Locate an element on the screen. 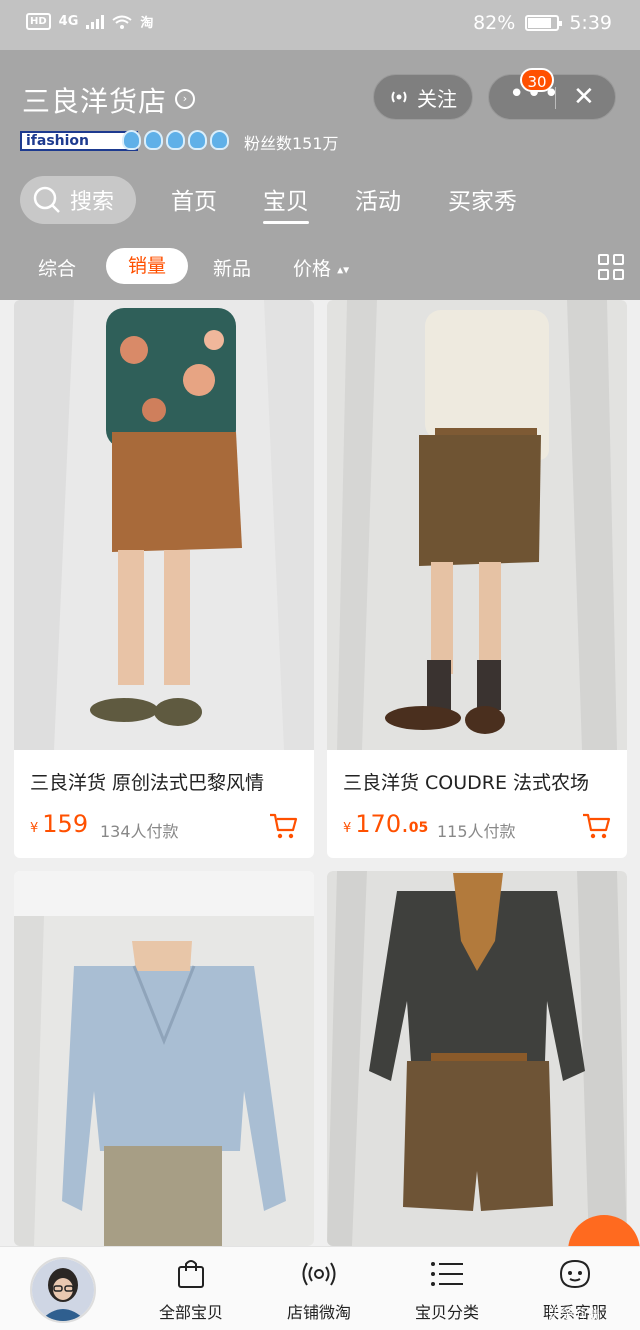  ifashion-badge: ifashion is located at coordinates (79, 141).